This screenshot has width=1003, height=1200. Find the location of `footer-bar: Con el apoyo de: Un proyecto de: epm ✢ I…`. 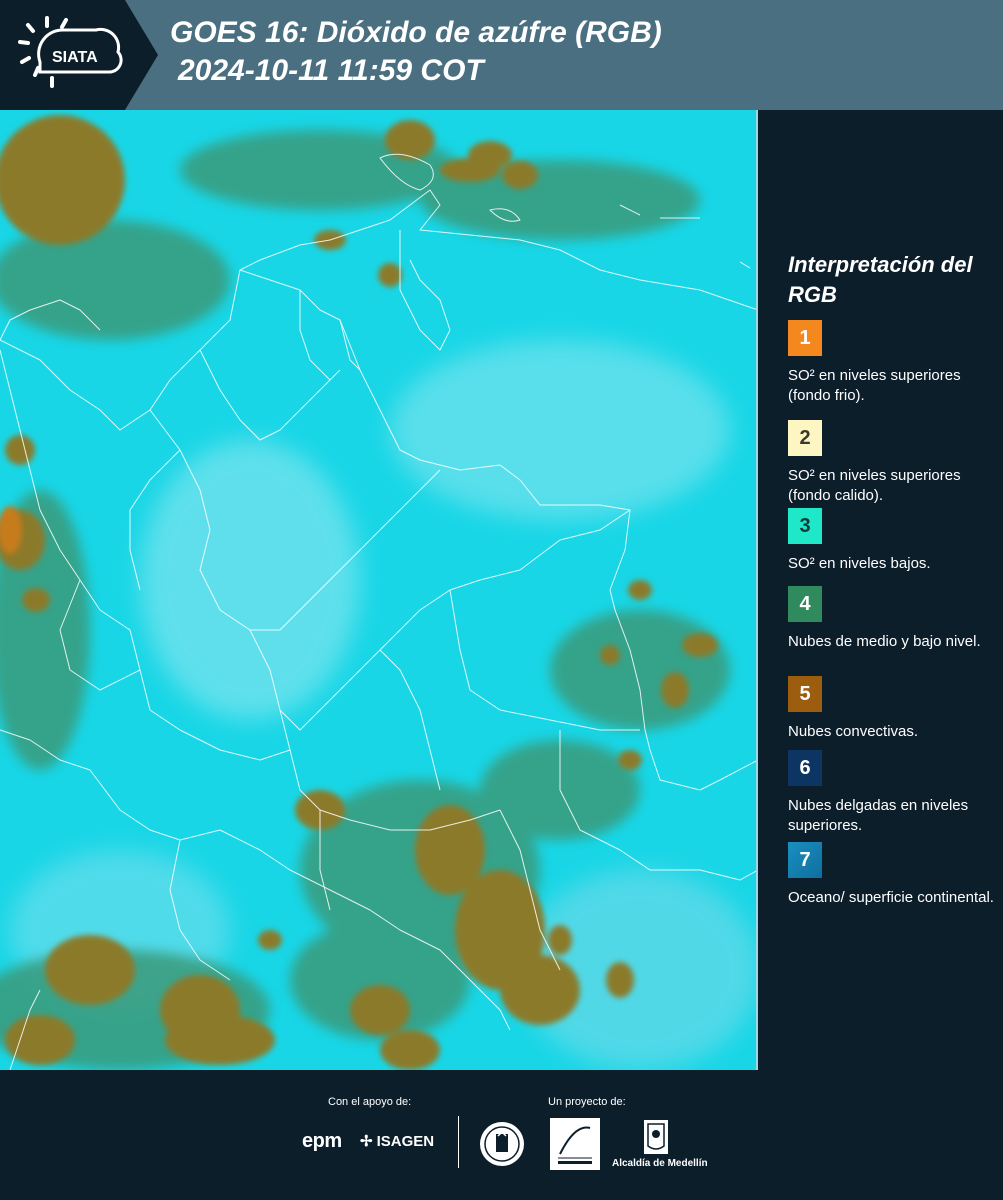

footer-bar: Con el apoyo de: Un proyecto de: epm ✢ I… is located at coordinates (501, 1135).